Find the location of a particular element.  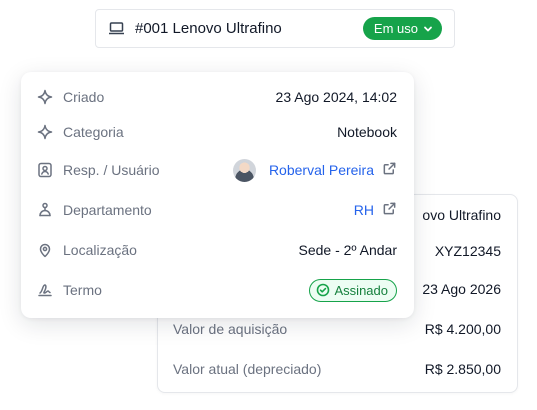

termo-label: Termo is located at coordinates (82, 290).